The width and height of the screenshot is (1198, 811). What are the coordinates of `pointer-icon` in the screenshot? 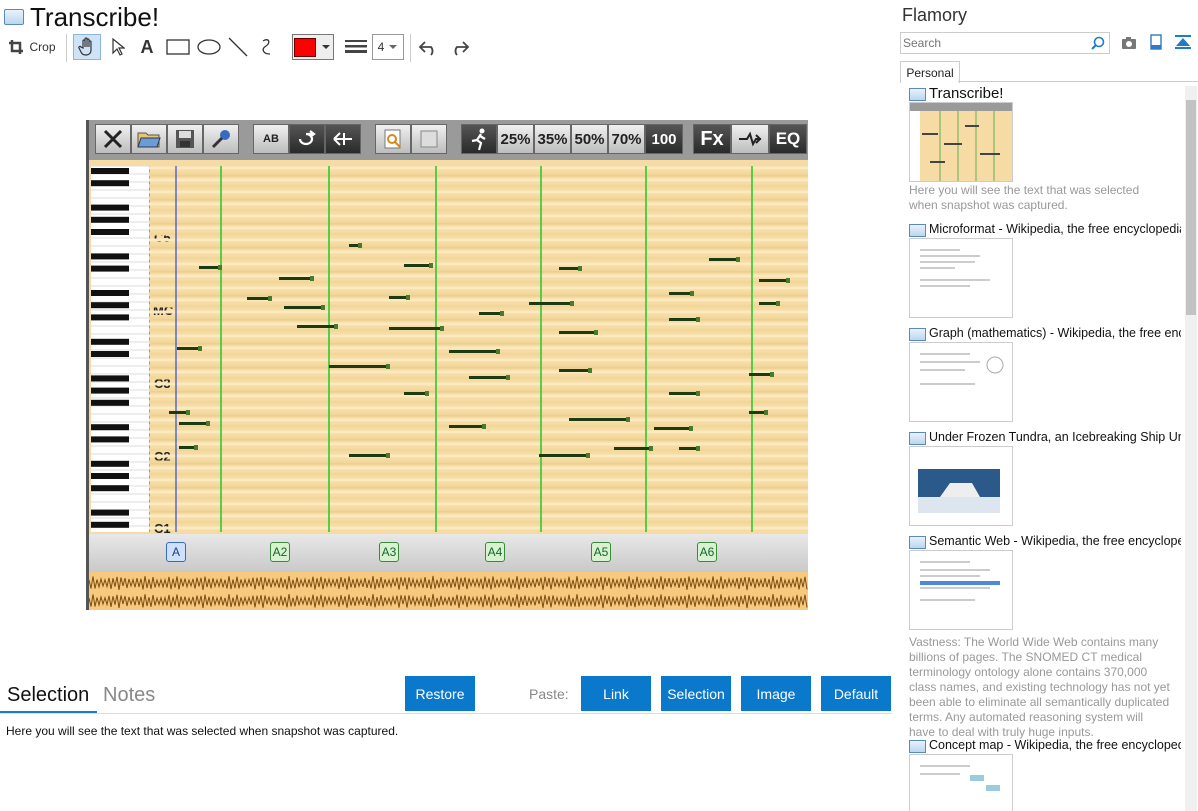 It's located at (118, 46).